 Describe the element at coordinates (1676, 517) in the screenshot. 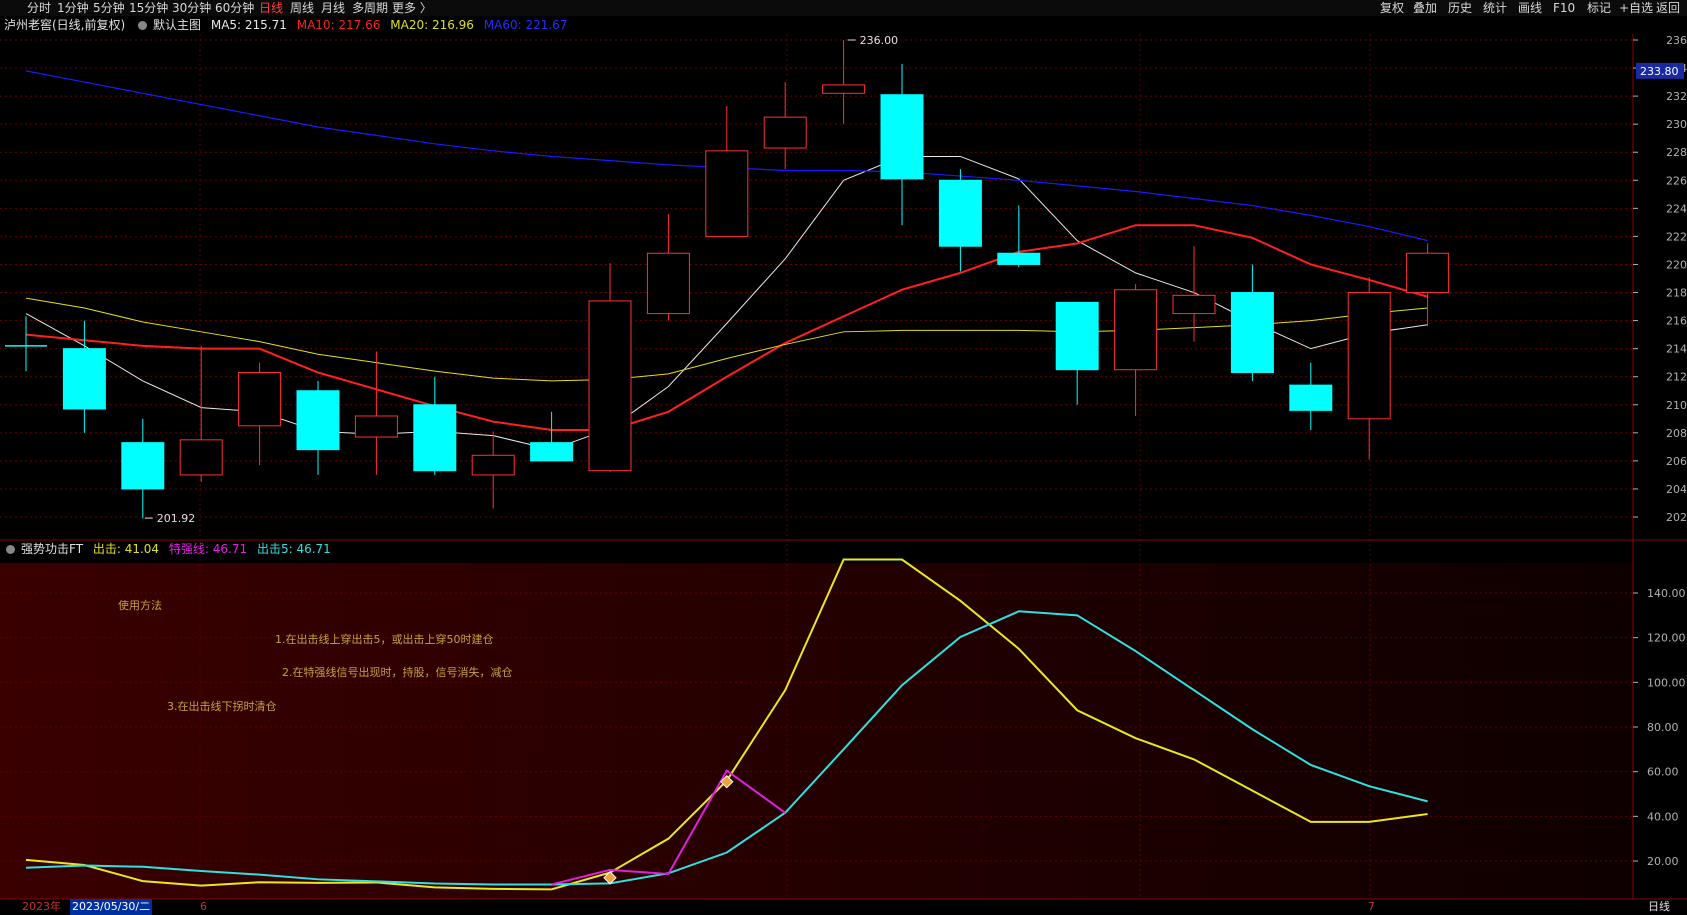

I see `price-tick-label: 202.0` at that location.